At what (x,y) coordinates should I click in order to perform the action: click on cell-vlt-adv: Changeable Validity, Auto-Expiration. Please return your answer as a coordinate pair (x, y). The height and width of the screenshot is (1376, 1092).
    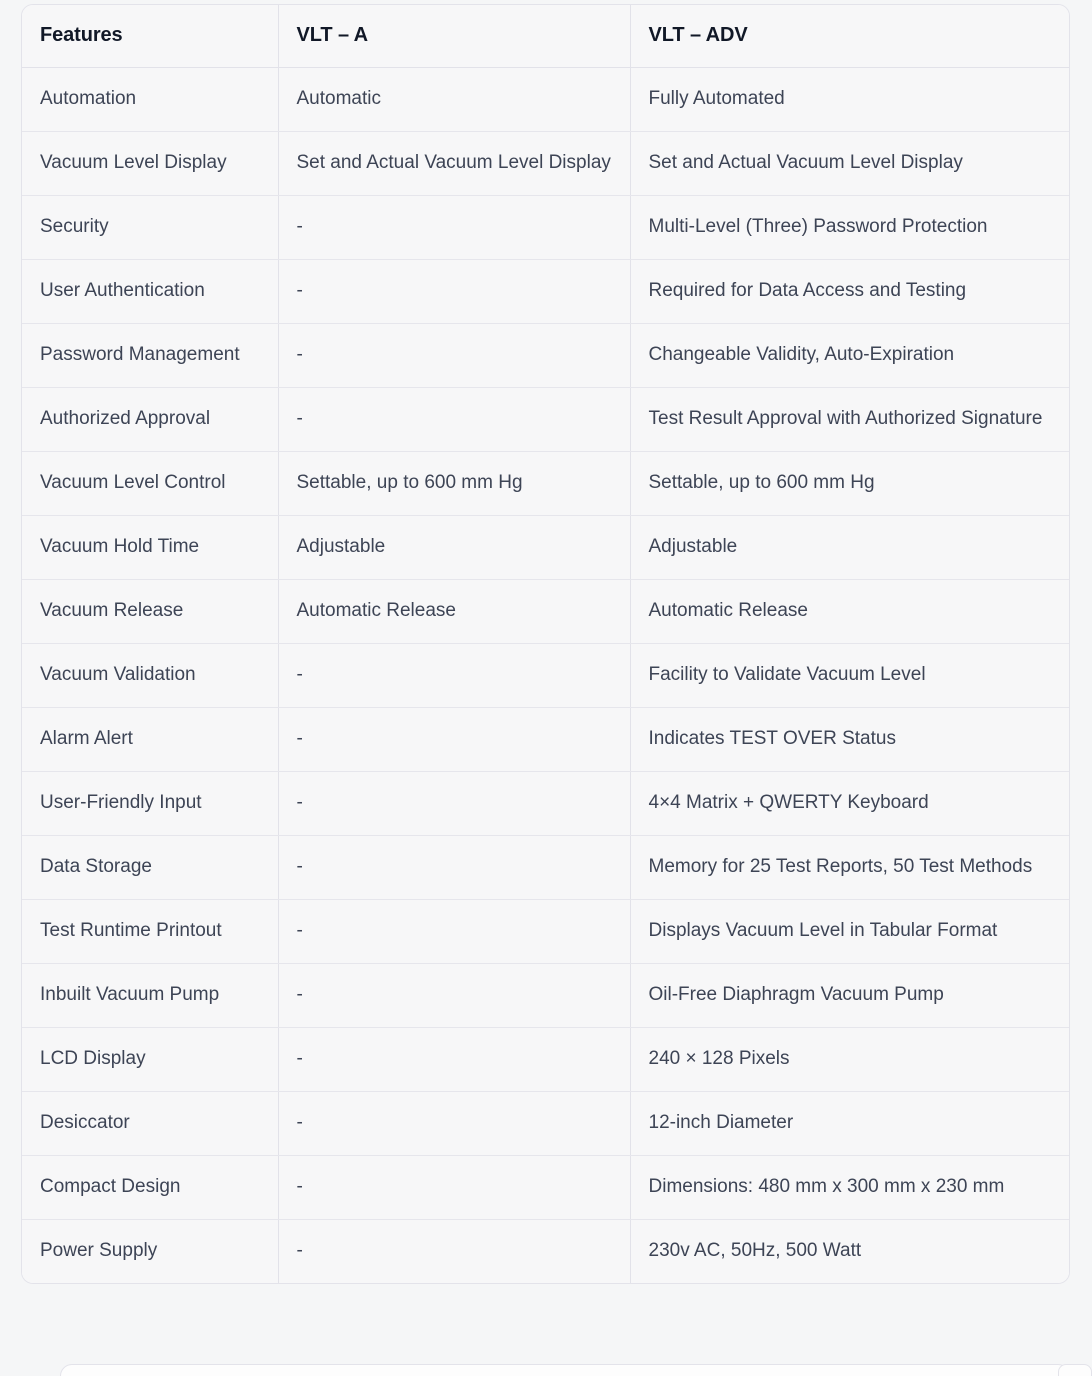
    Looking at the image, I should click on (849, 355).